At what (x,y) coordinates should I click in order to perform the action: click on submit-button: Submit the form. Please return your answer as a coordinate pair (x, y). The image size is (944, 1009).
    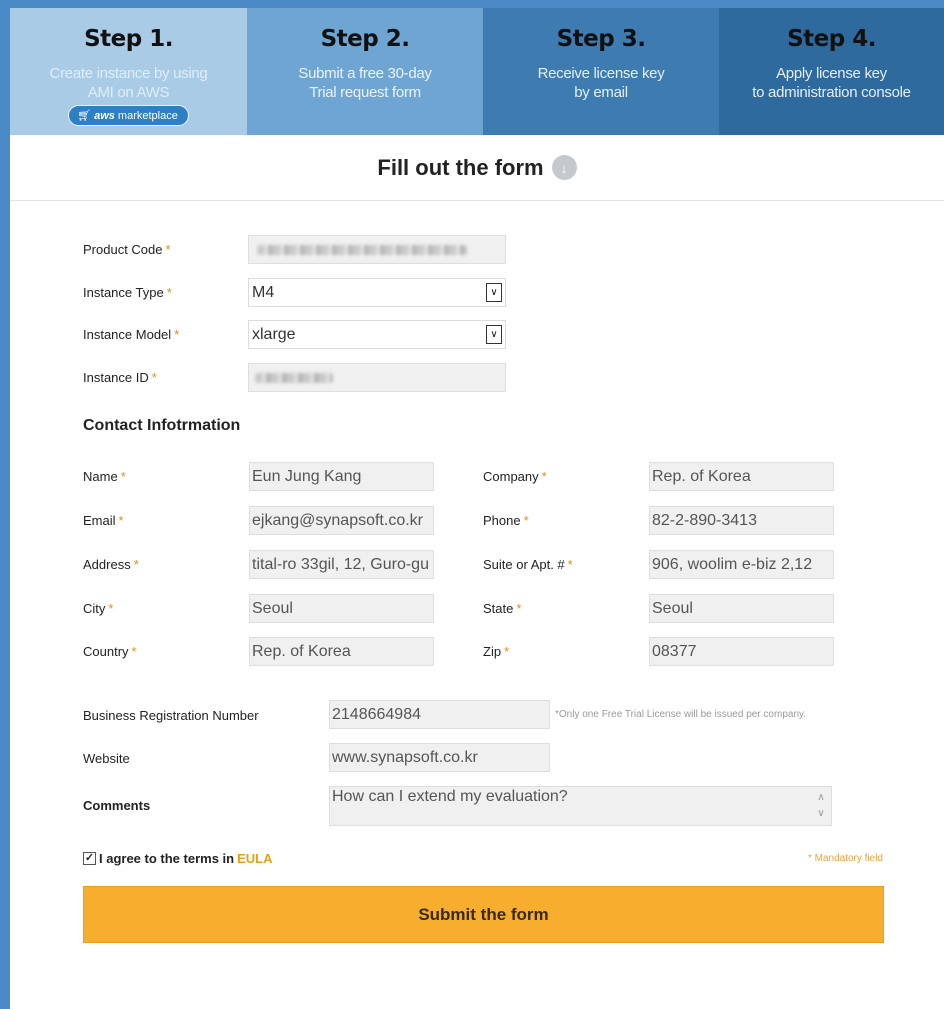
    Looking at the image, I should click on (483, 914).